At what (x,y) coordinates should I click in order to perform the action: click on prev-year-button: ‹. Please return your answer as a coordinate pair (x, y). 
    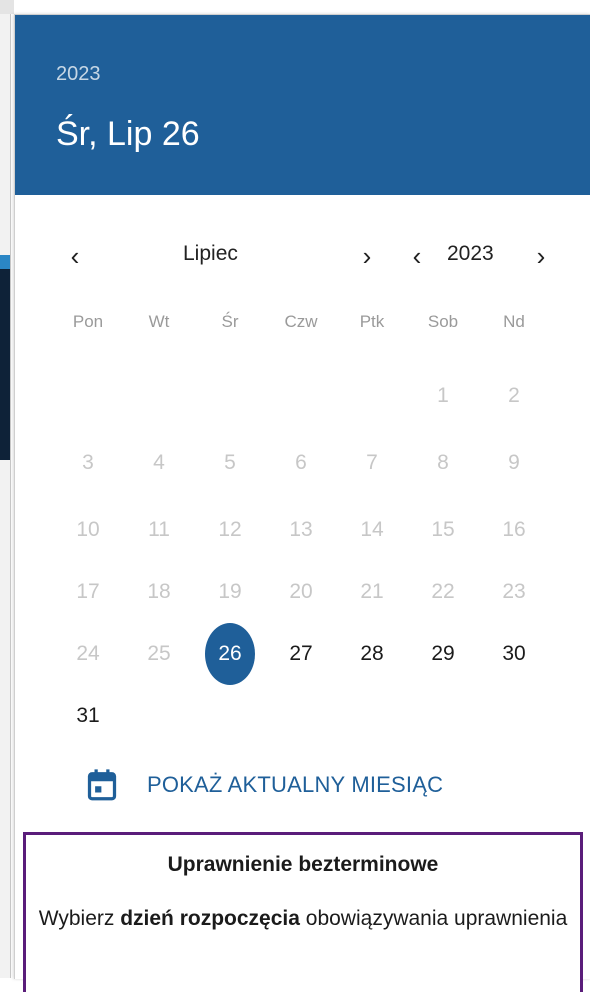
    Looking at the image, I should click on (417, 256).